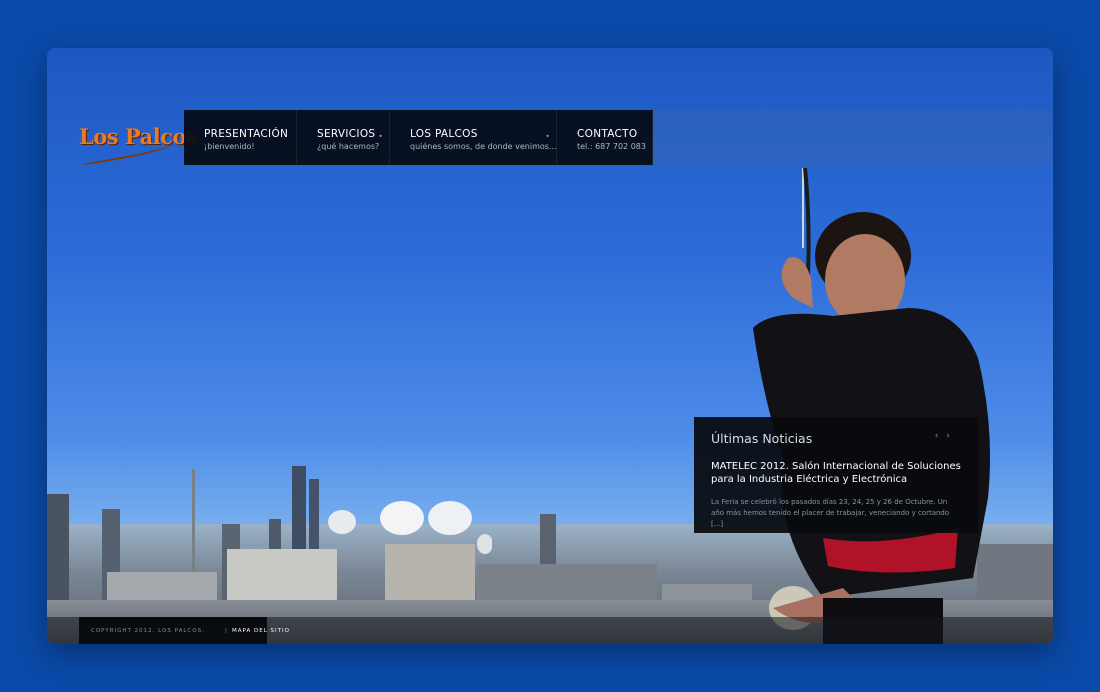 The image size is (1100, 692). Describe the element at coordinates (853, 137) in the screenshot. I see `nav-bar-extension` at that location.